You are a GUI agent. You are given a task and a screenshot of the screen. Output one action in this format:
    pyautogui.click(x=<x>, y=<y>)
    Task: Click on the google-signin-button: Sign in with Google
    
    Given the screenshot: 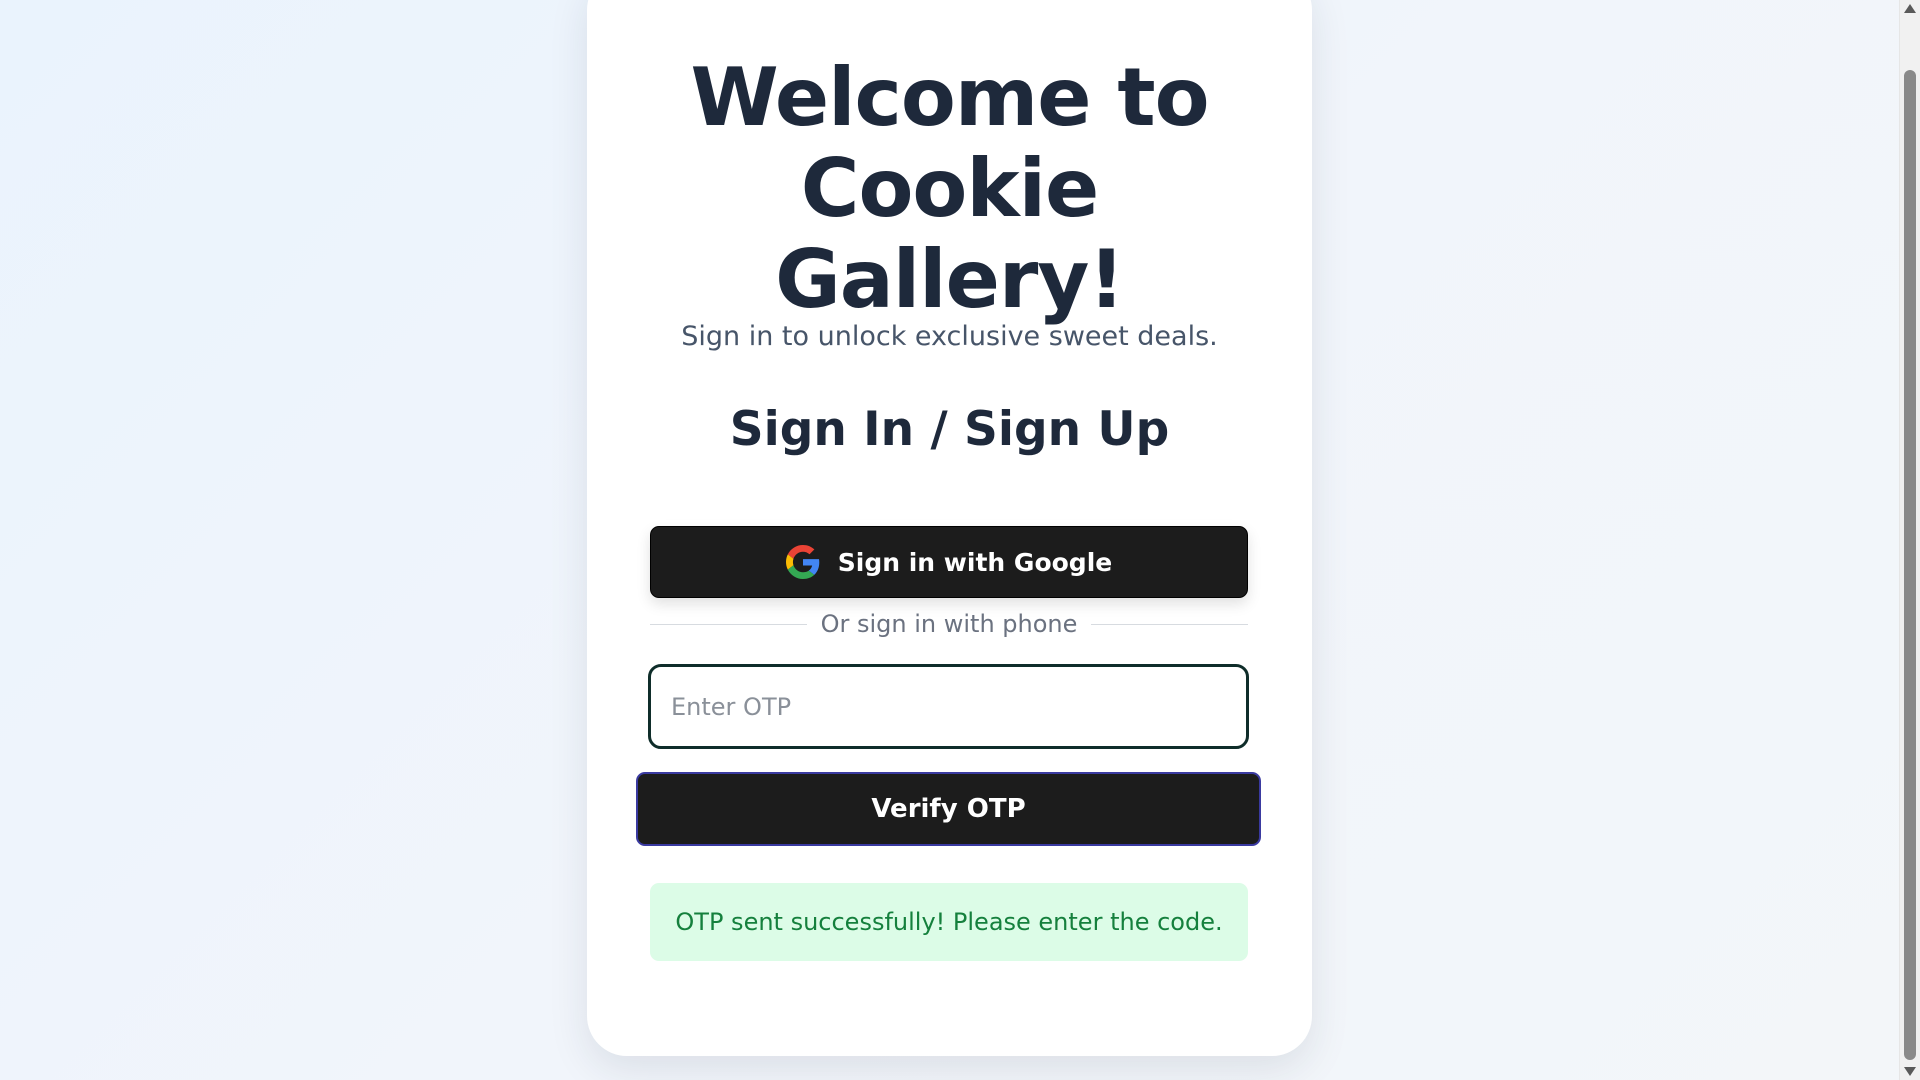 What is the action you would take?
    pyautogui.click(x=949, y=562)
    